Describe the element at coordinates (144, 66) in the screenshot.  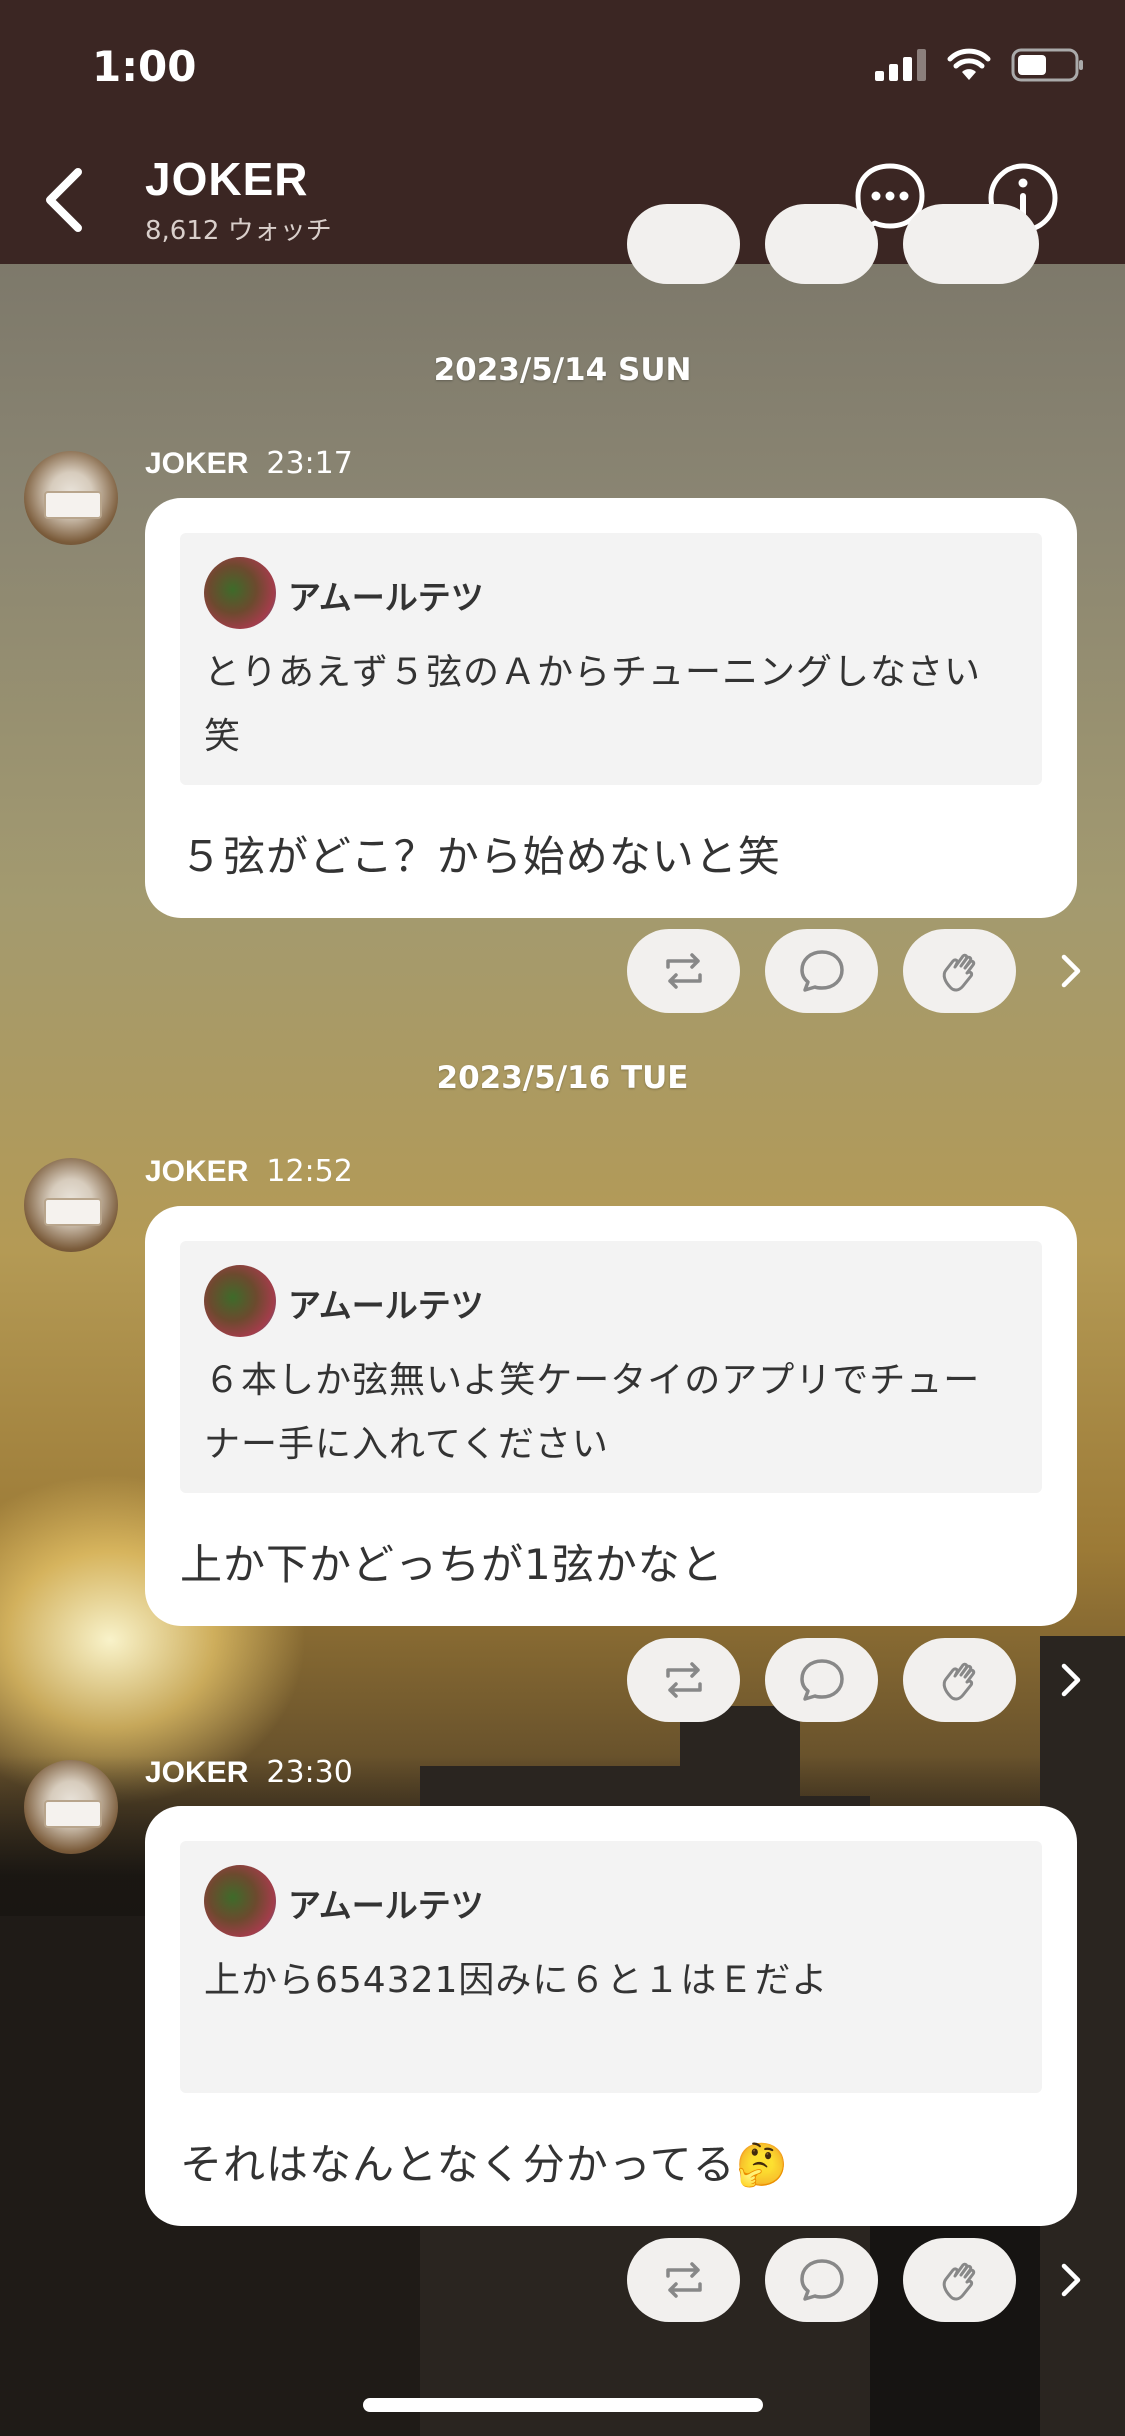
I see `status-time: 1:00` at that location.